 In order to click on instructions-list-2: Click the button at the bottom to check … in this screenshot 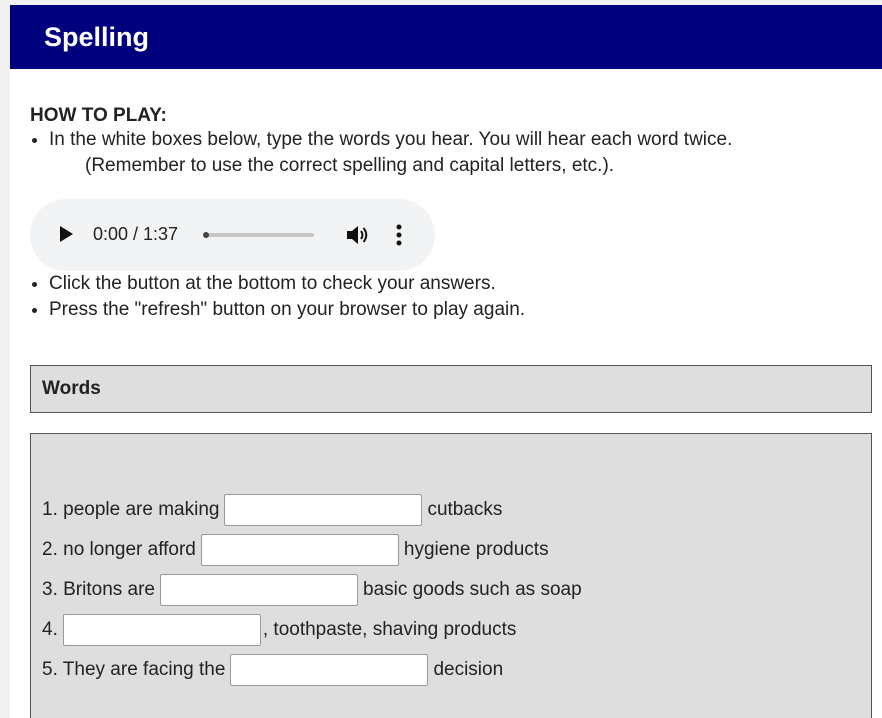, I will do `click(452, 297)`.